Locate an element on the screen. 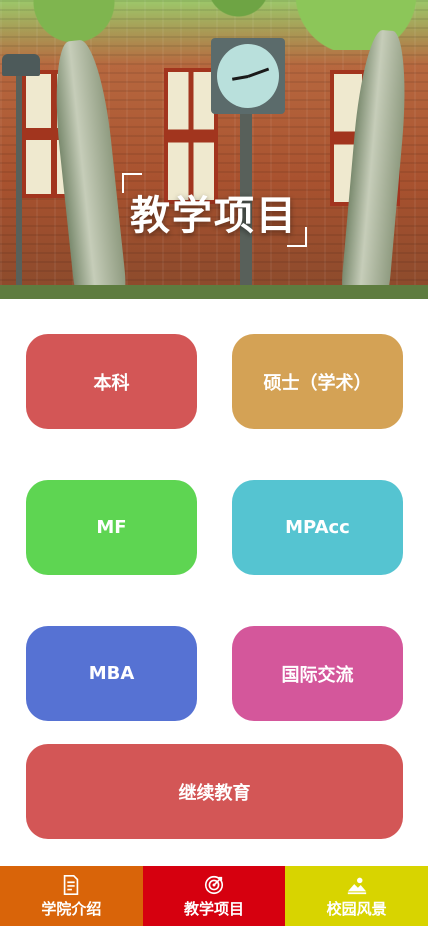 The image size is (428, 926). ground is located at coordinates (214, 292).